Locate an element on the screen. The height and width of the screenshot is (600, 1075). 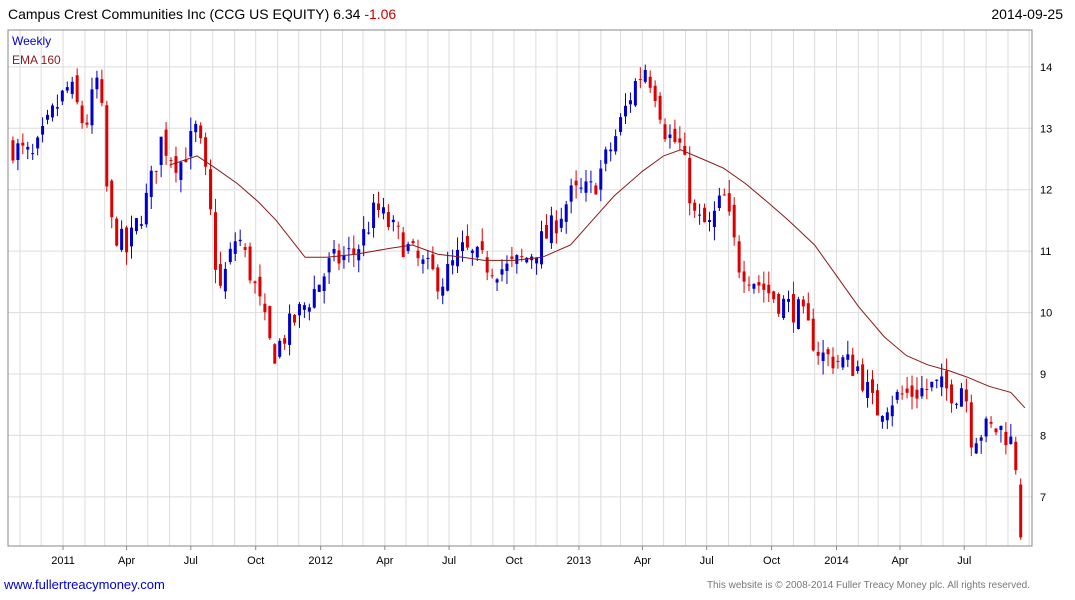
y-tick-label: 7 is located at coordinates (1043, 498).